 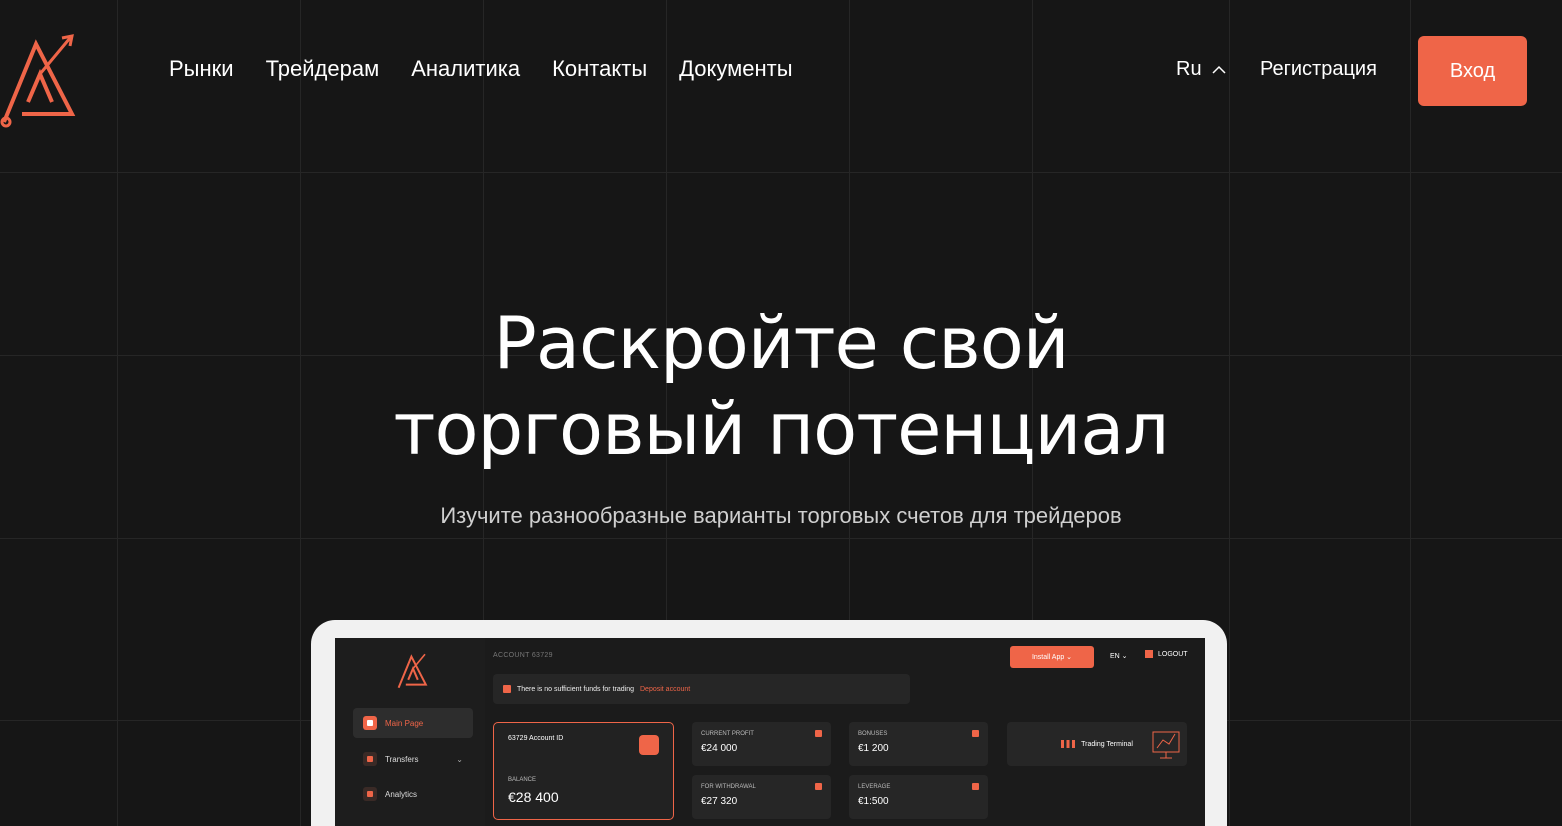 I want to click on nav-markets: Рынки, so click(x=201, y=69).